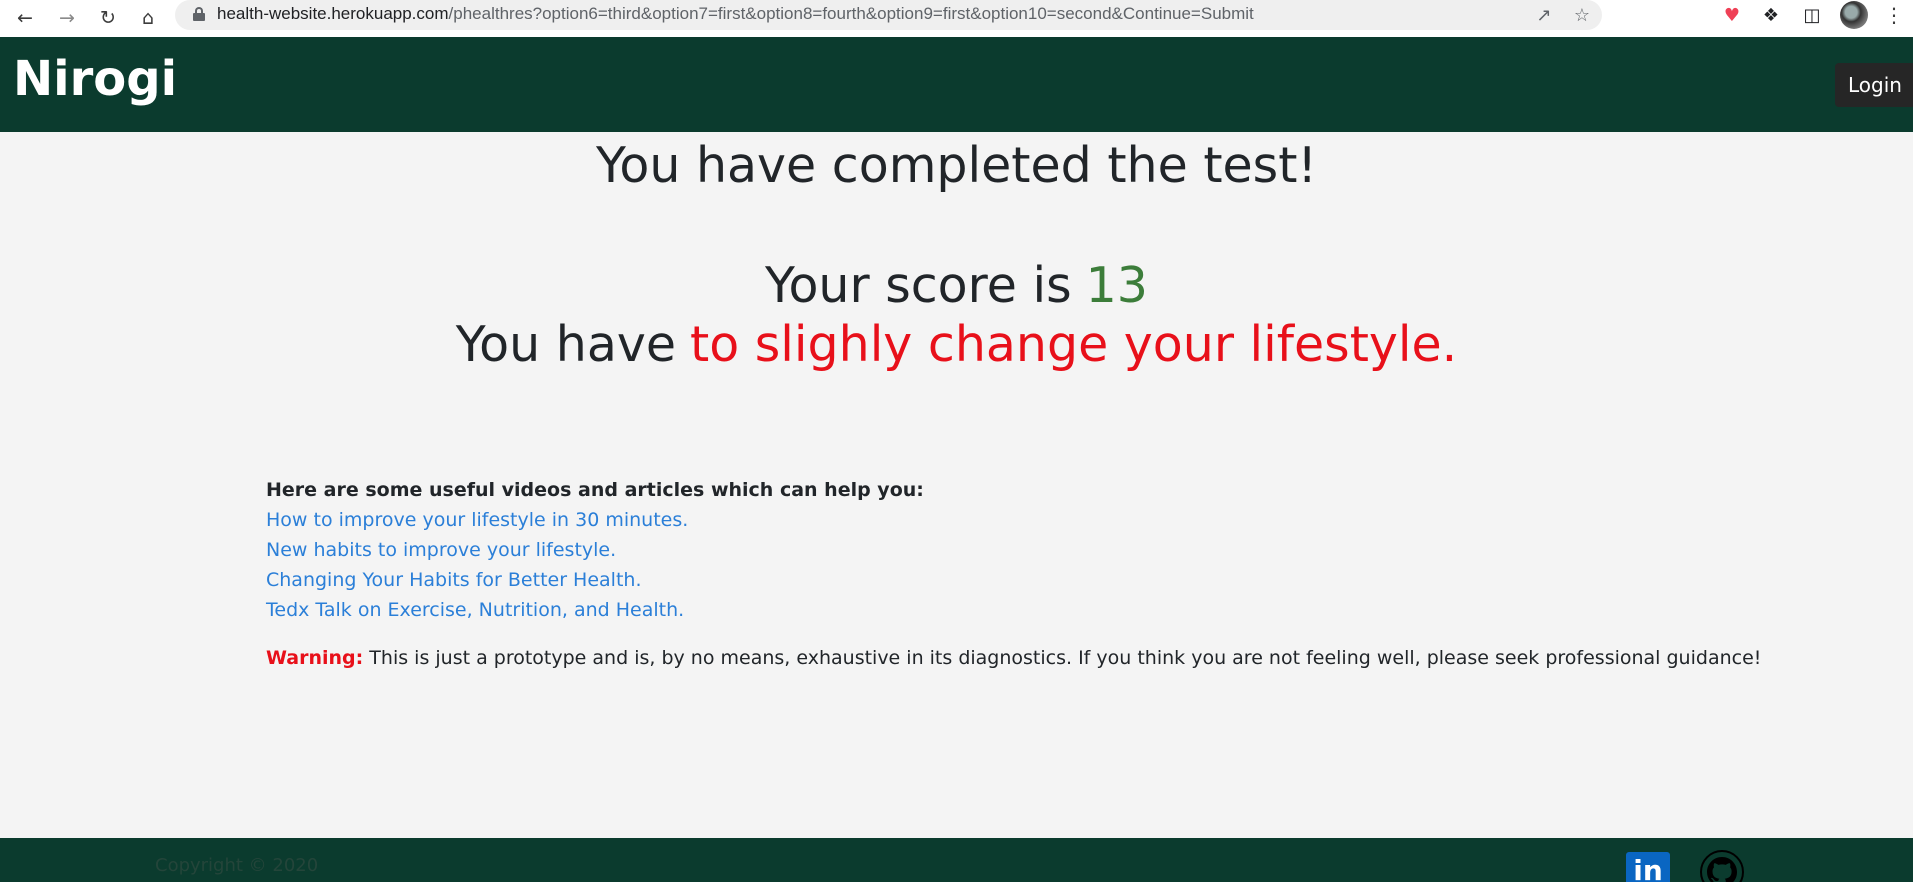  What do you see at coordinates (148, 18) in the screenshot?
I see `home-icon: ⌂` at bounding box center [148, 18].